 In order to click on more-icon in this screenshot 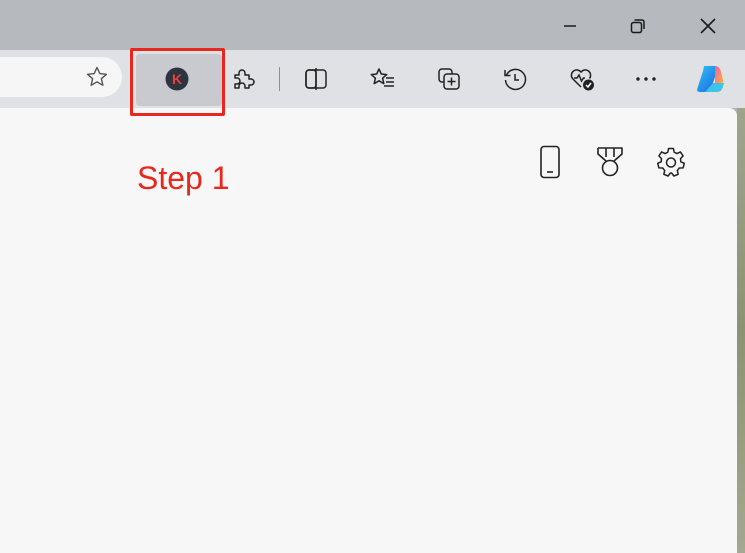, I will do `click(646, 79)`.